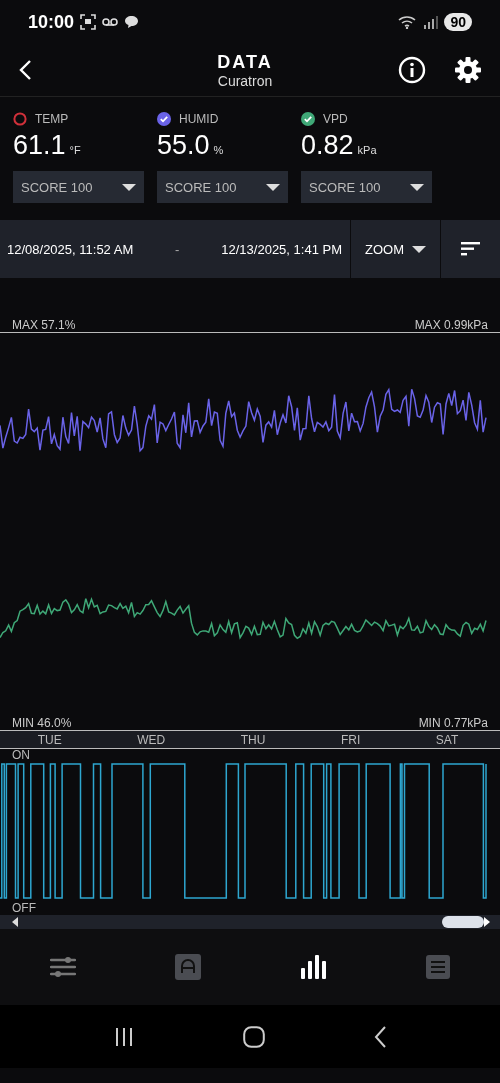  What do you see at coordinates (453, 723) in the screenshot?
I see `min-label: MIN 0.77kPa` at bounding box center [453, 723].